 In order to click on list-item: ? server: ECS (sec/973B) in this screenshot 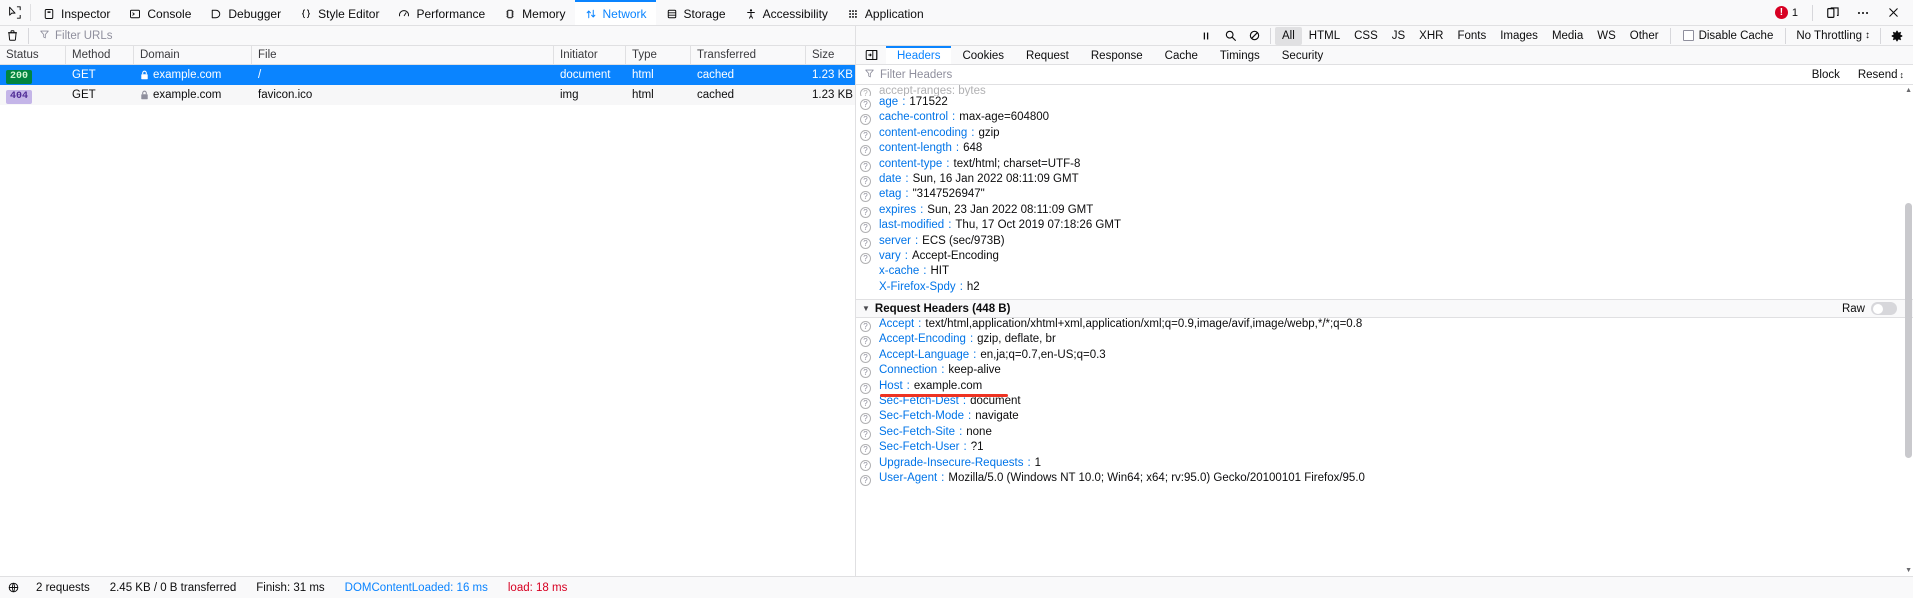, I will do `click(1384, 242)`.